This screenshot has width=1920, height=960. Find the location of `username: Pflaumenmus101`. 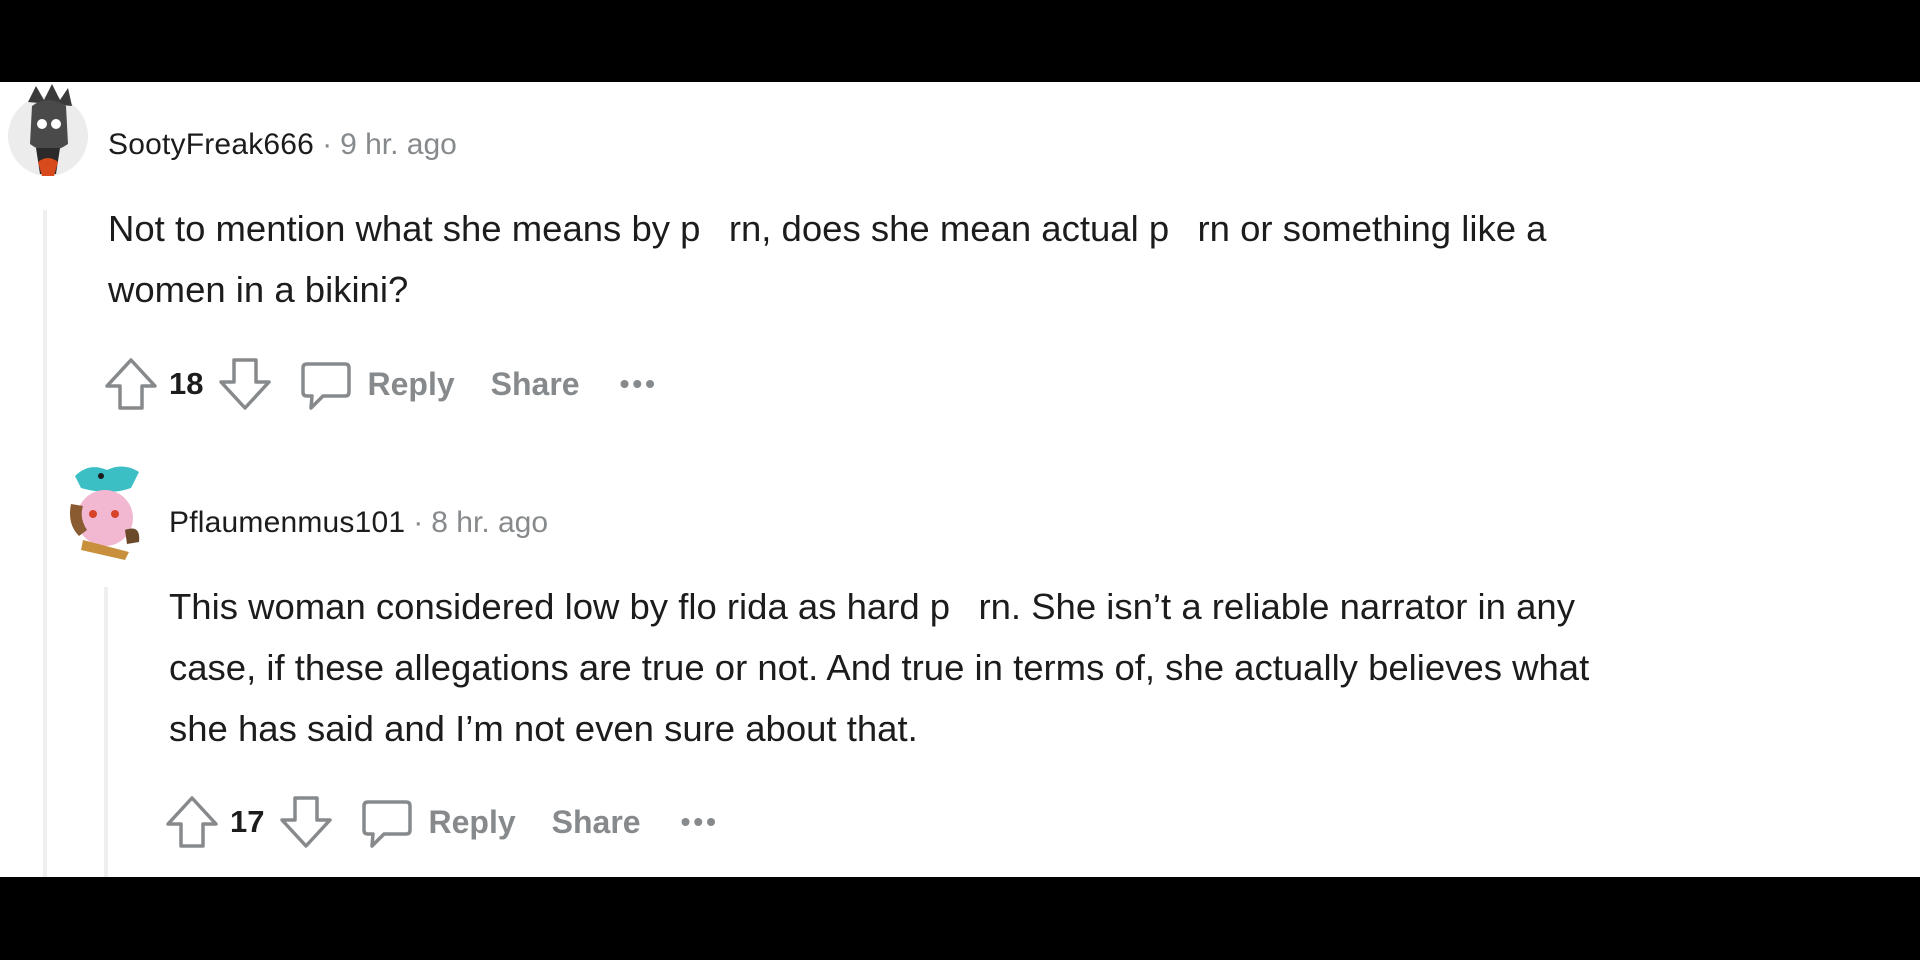

username: Pflaumenmus101 is located at coordinates (287, 523).